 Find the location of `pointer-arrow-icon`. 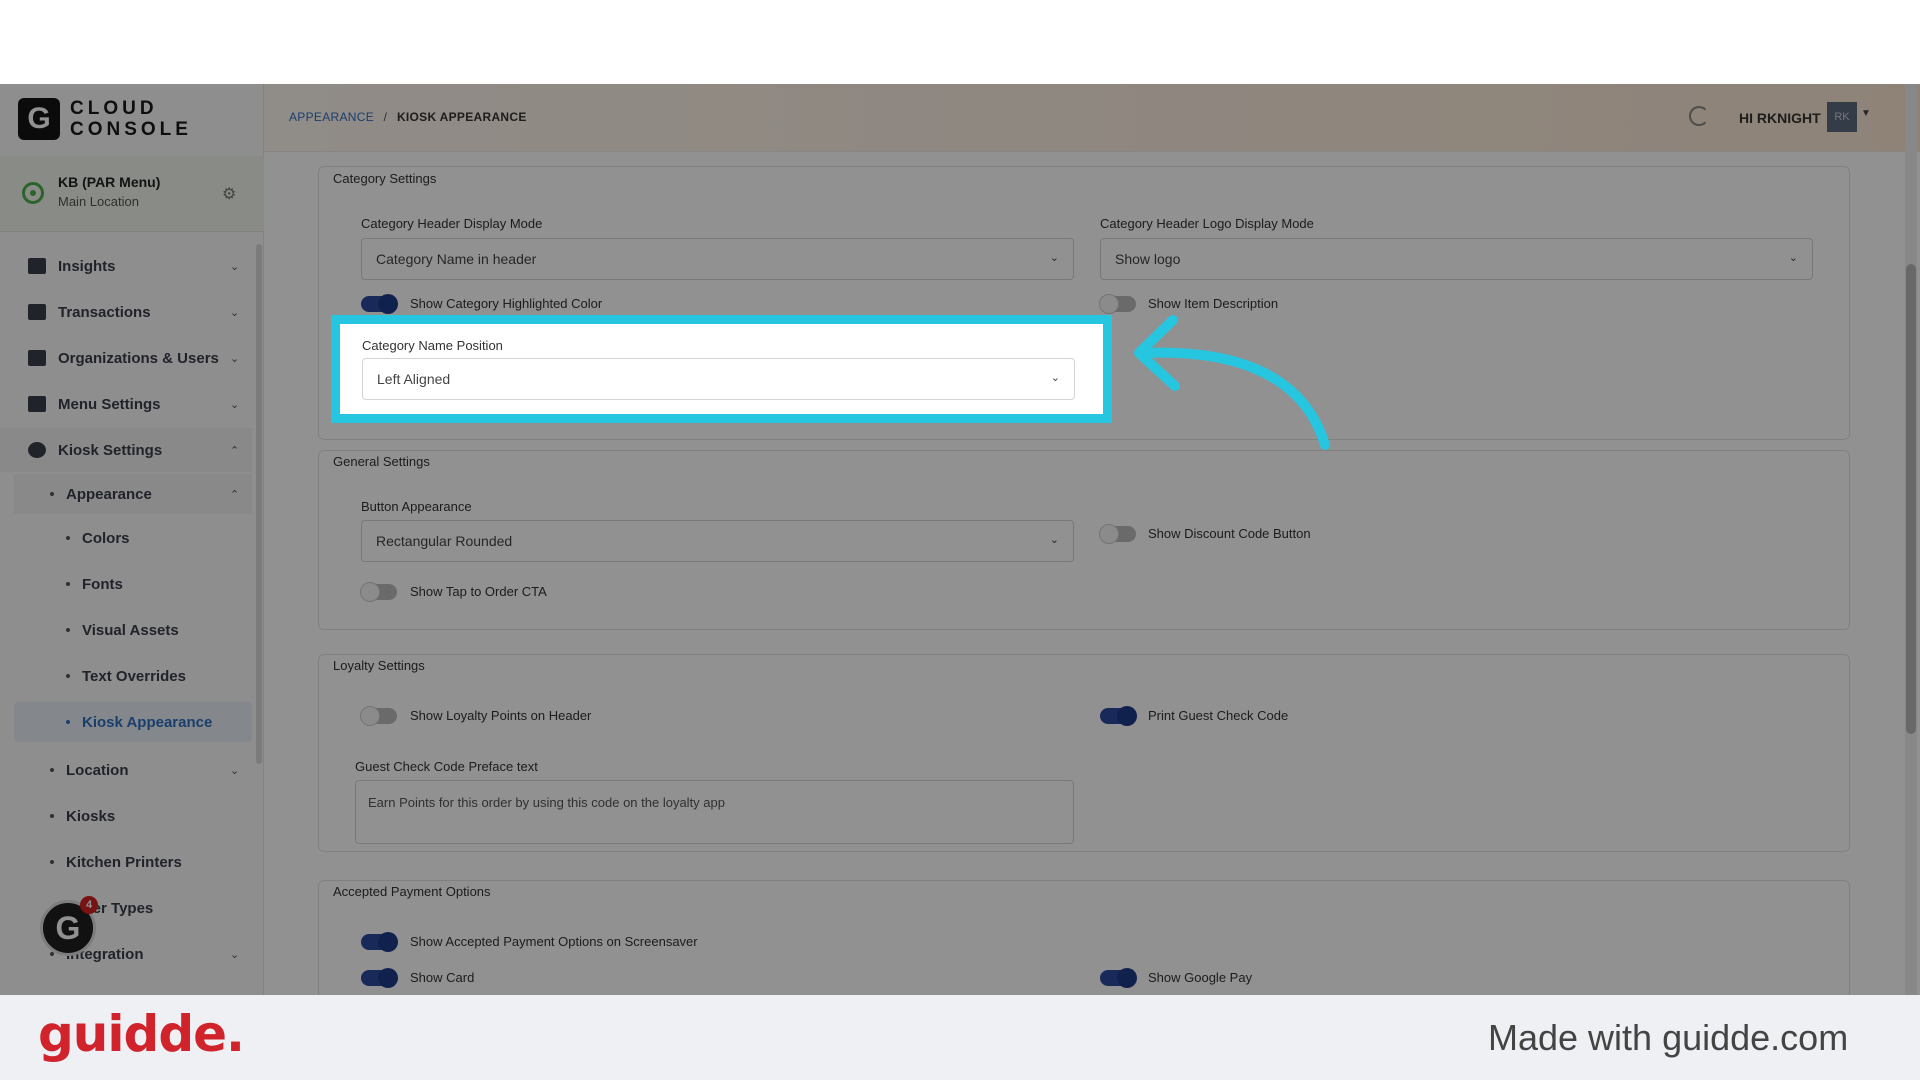

pointer-arrow-icon is located at coordinates (1232, 382).